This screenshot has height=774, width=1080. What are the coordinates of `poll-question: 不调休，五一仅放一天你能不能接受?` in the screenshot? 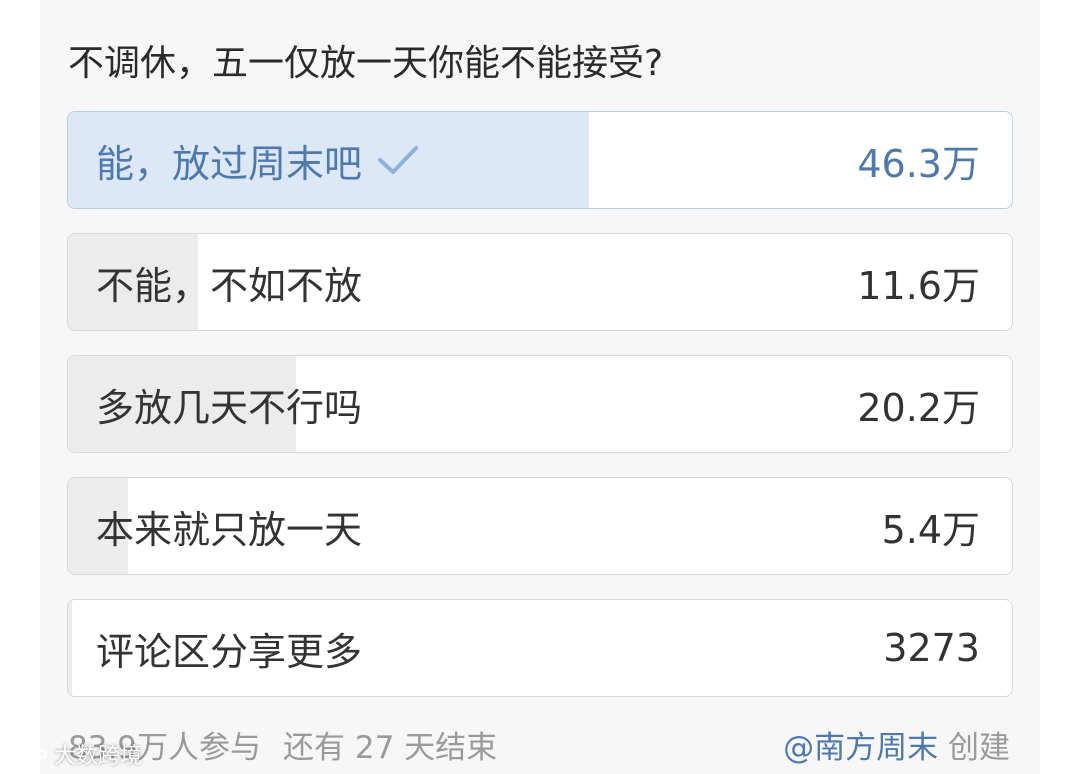 It's located at (366, 63).